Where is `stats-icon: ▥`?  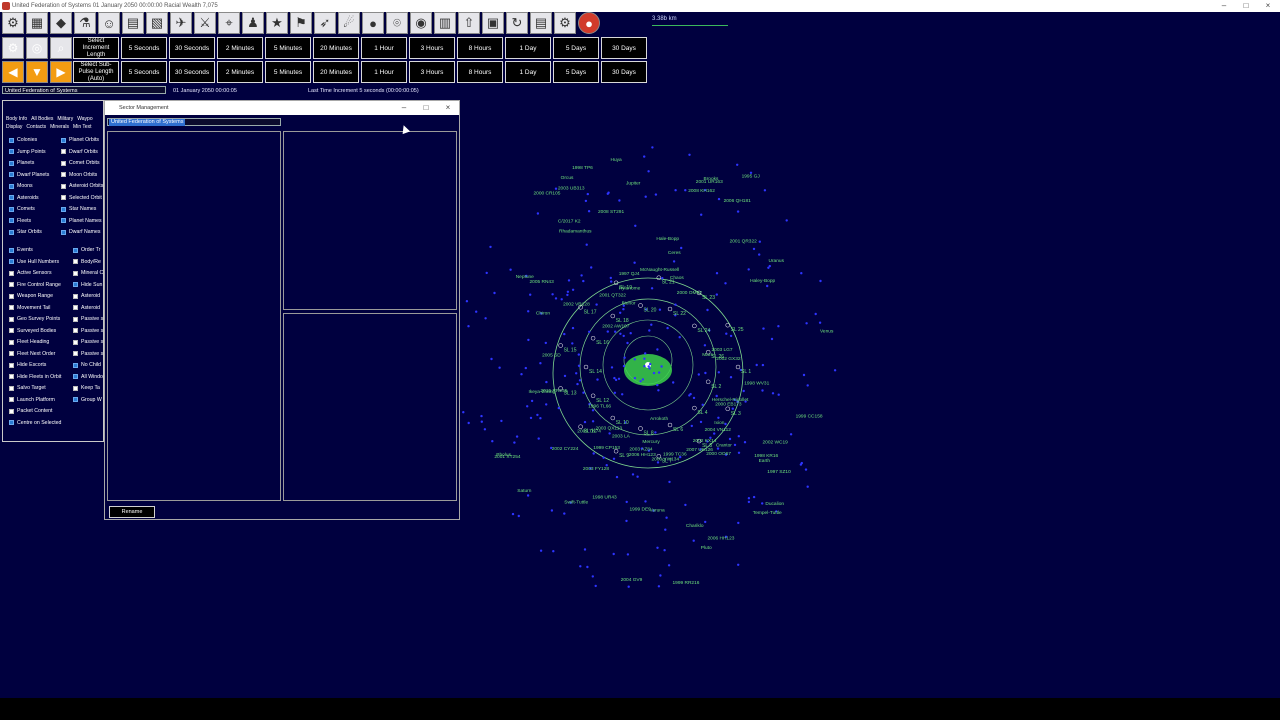 stats-icon: ▥ is located at coordinates (445, 23).